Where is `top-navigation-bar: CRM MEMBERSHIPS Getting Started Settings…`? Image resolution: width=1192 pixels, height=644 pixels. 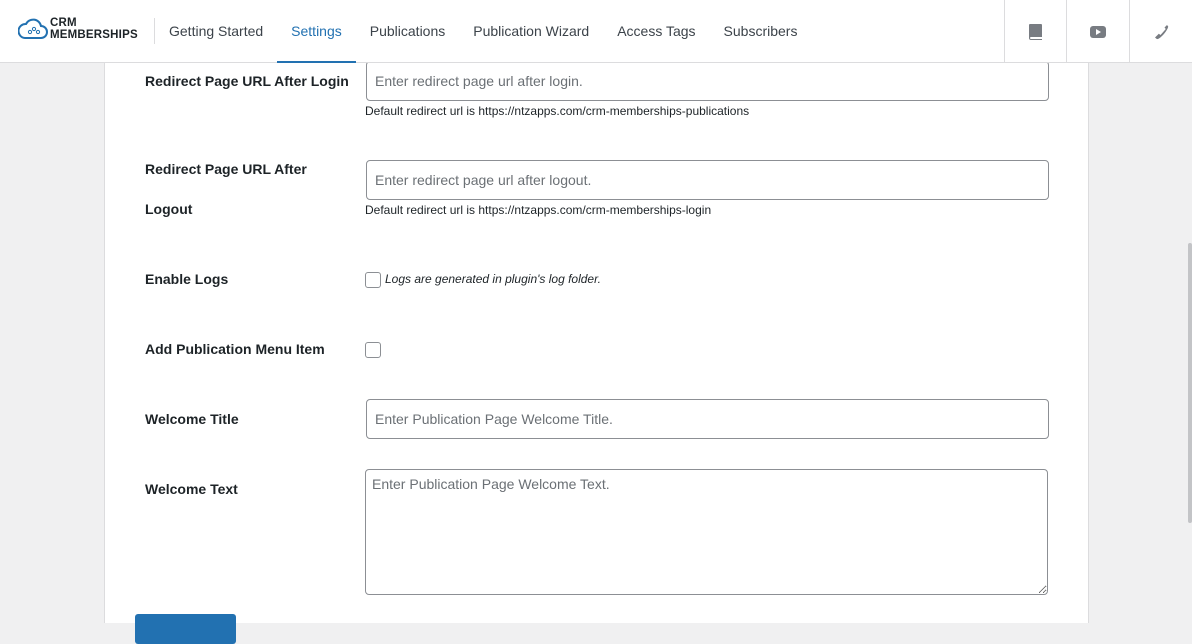
top-navigation-bar: CRM MEMBERSHIPS Getting Started Settings… is located at coordinates (596, 31).